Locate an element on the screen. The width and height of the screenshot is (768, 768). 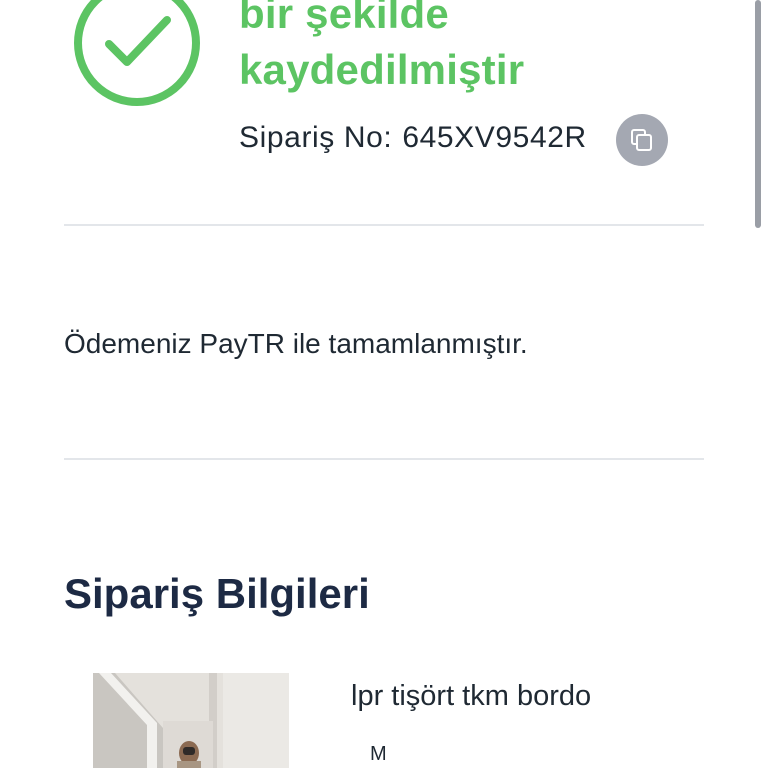
order-number-row: Sipariş No: 645XV9542R is located at coordinates (413, 138).